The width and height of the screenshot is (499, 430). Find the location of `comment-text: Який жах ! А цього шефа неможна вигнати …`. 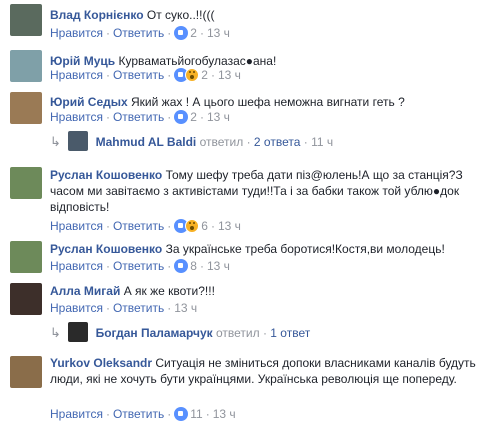

comment-text: Який жах ! А цього шефа неможна вигнати … is located at coordinates (268, 102).